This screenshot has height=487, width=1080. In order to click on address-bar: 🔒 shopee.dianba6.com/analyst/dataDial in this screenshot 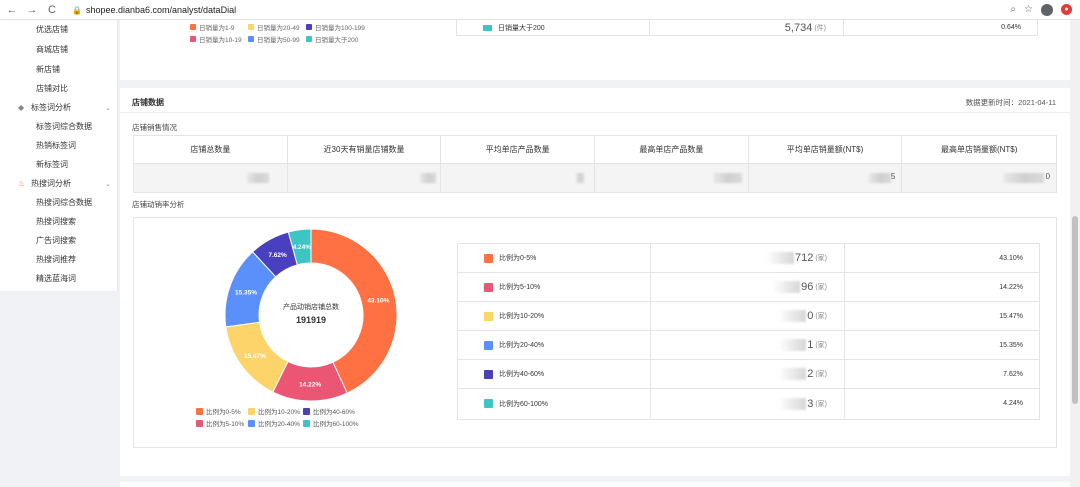, I will do `click(541, 10)`.